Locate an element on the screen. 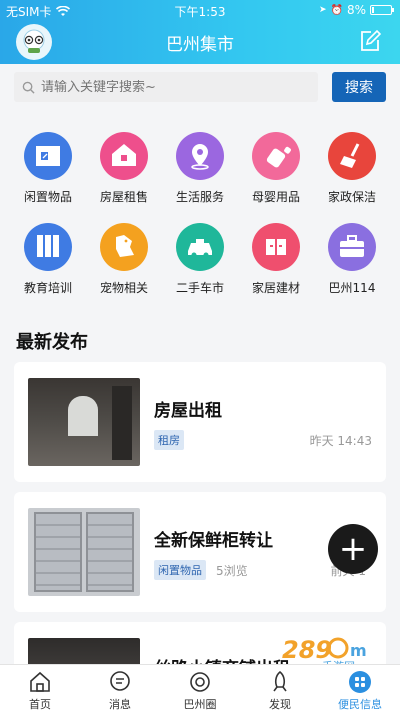  post-tag: 租房 is located at coordinates (169, 440).